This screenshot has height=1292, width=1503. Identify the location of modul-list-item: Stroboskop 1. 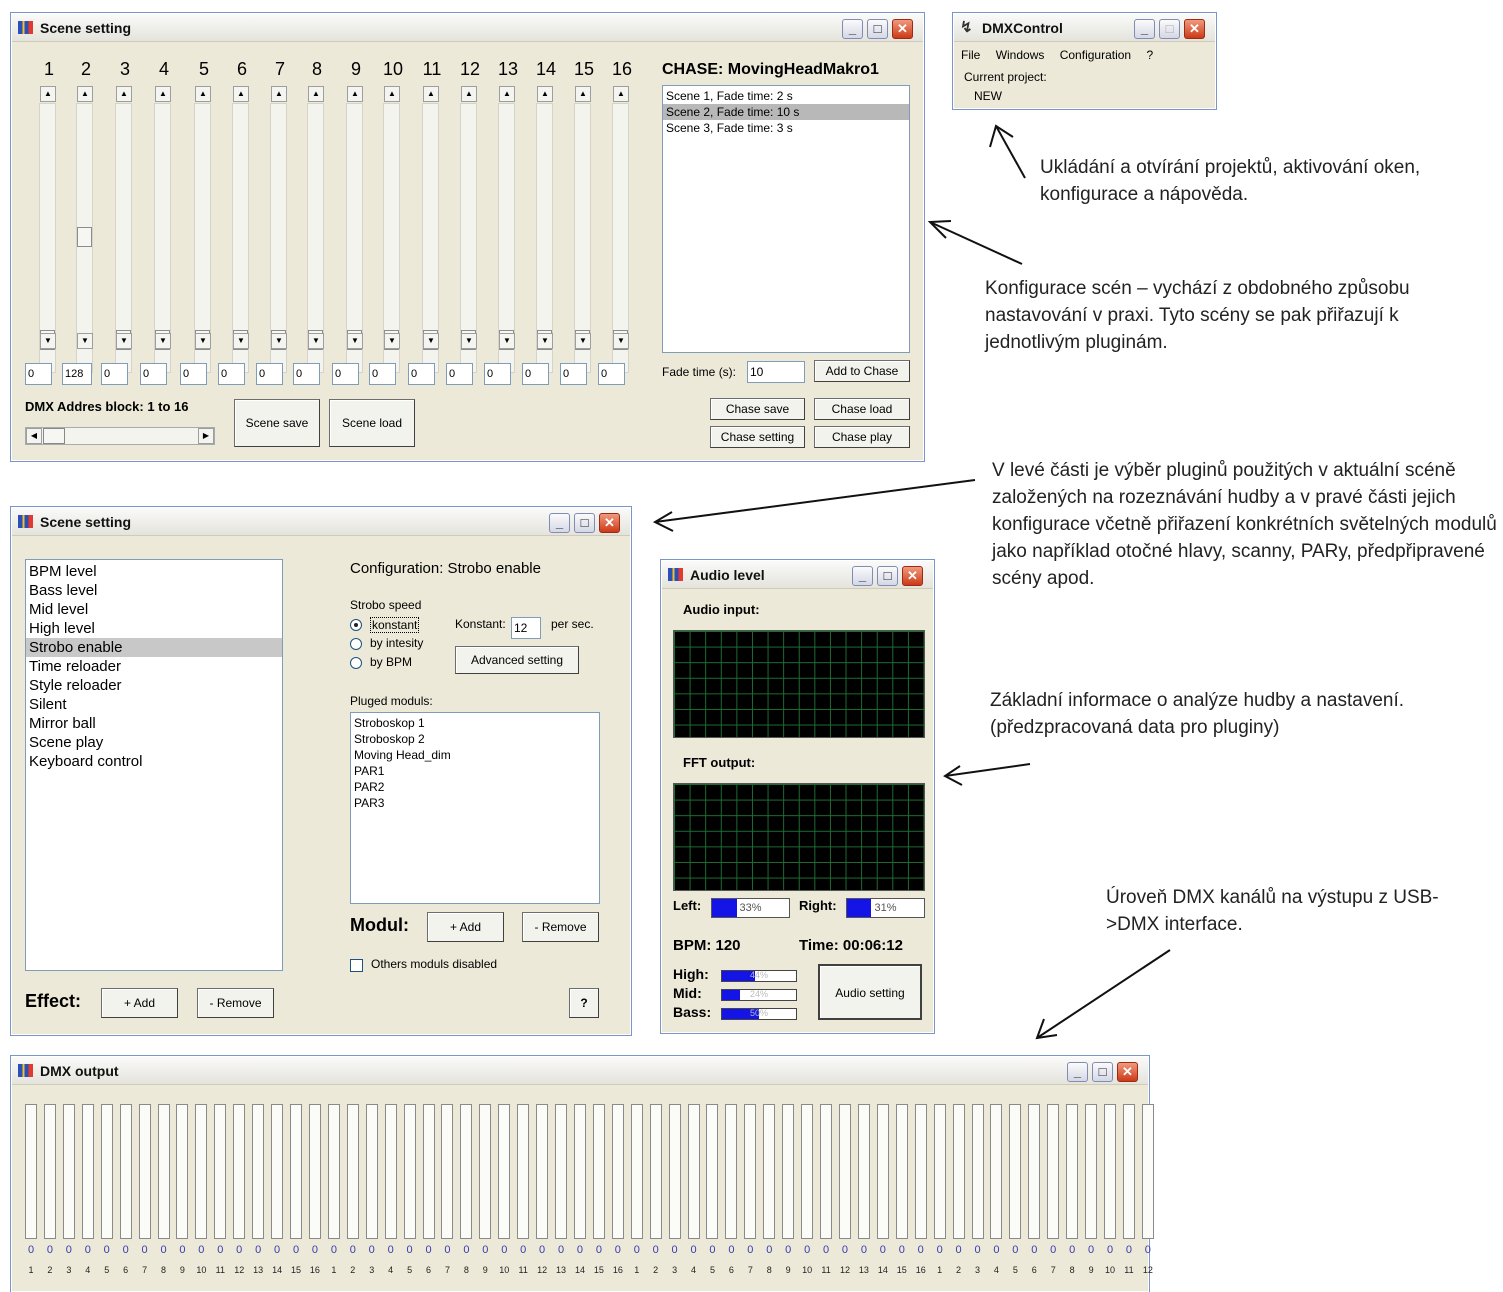
(475, 723).